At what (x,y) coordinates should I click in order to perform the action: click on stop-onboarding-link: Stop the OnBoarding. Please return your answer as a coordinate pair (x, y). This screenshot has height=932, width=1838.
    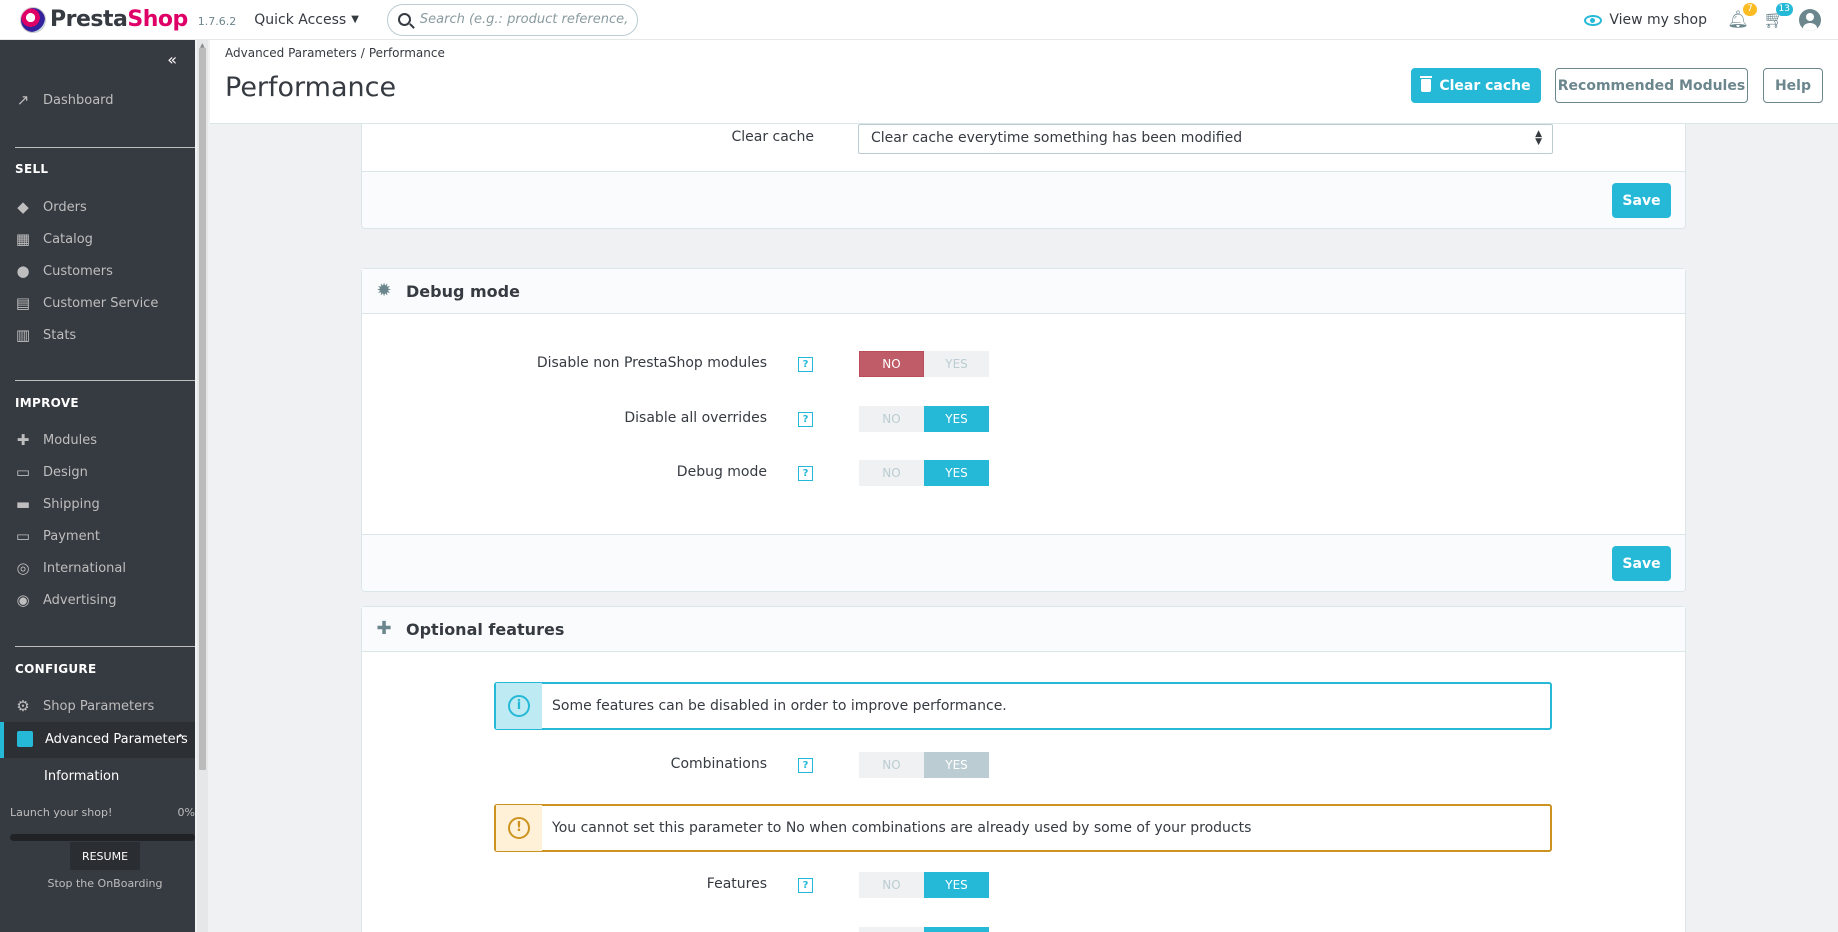
    Looking at the image, I should click on (105, 883).